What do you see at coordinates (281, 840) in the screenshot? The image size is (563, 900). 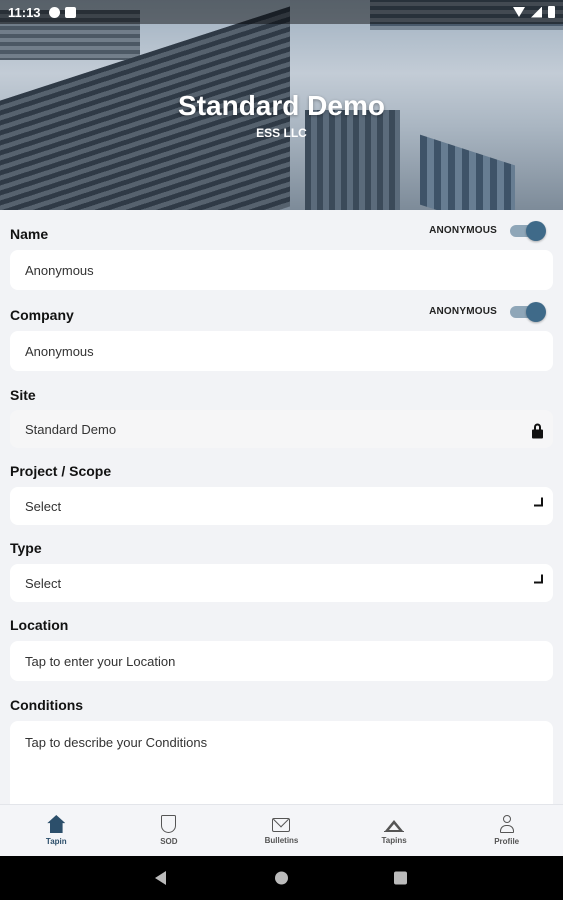 I see `nav-label: Bulletins` at bounding box center [281, 840].